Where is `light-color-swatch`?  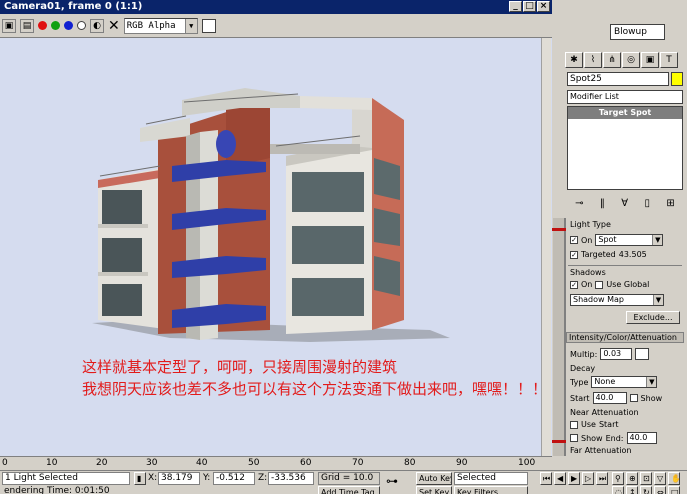
light-color-swatch is located at coordinates (642, 354).